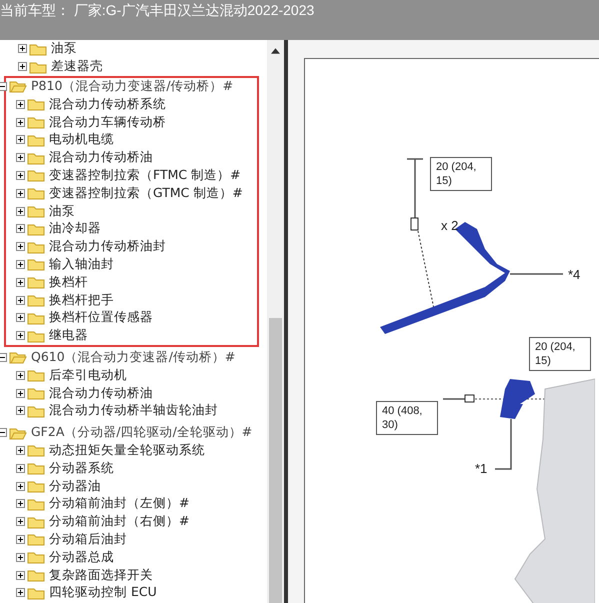 This screenshot has width=599, height=603. What do you see at coordinates (133, 357) in the screenshot?
I see `tree-item: Q610（混合动力变速器/传动桥）#` at bounding box center [133, 357].